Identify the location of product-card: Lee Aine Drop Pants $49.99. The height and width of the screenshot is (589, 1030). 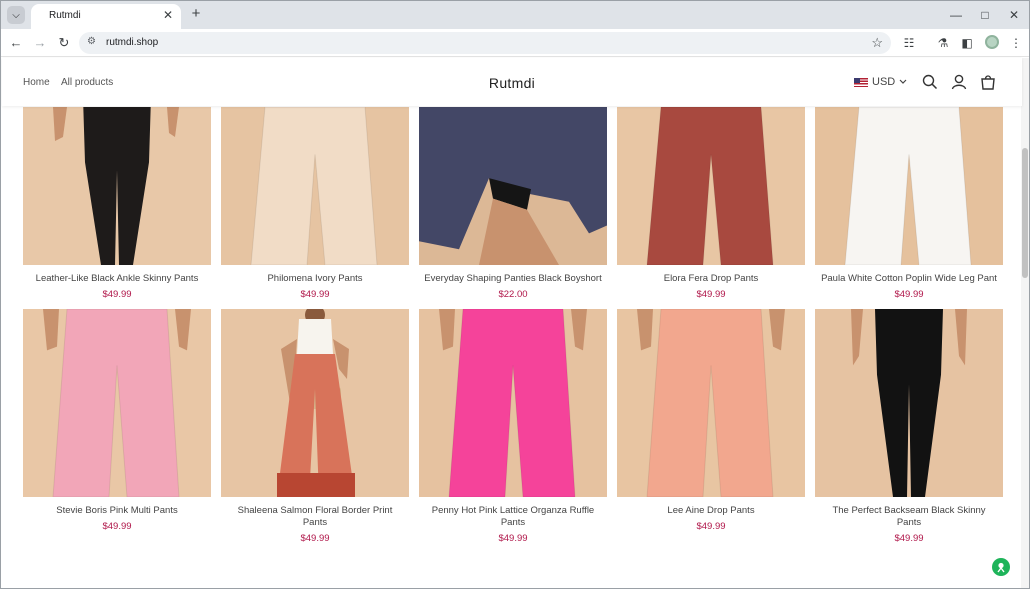
(711, 420).